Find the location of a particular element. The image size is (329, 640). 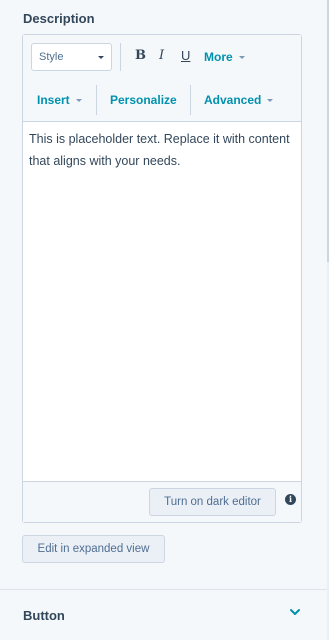

caret-down-icon is located at coordinates (101, 57).